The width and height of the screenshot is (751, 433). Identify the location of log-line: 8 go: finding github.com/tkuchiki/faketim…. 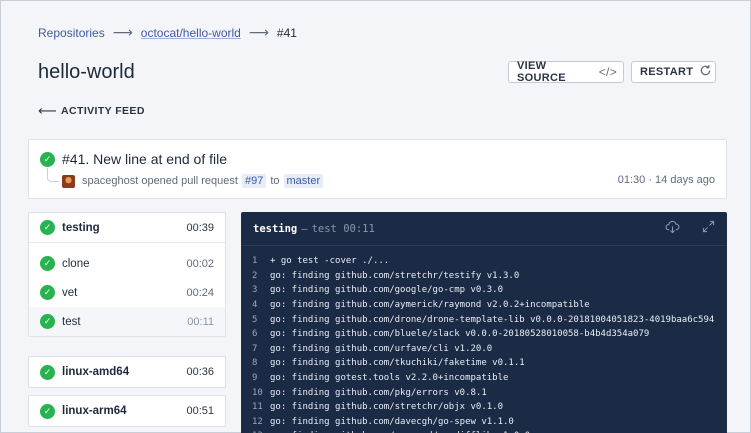
(484, 363).